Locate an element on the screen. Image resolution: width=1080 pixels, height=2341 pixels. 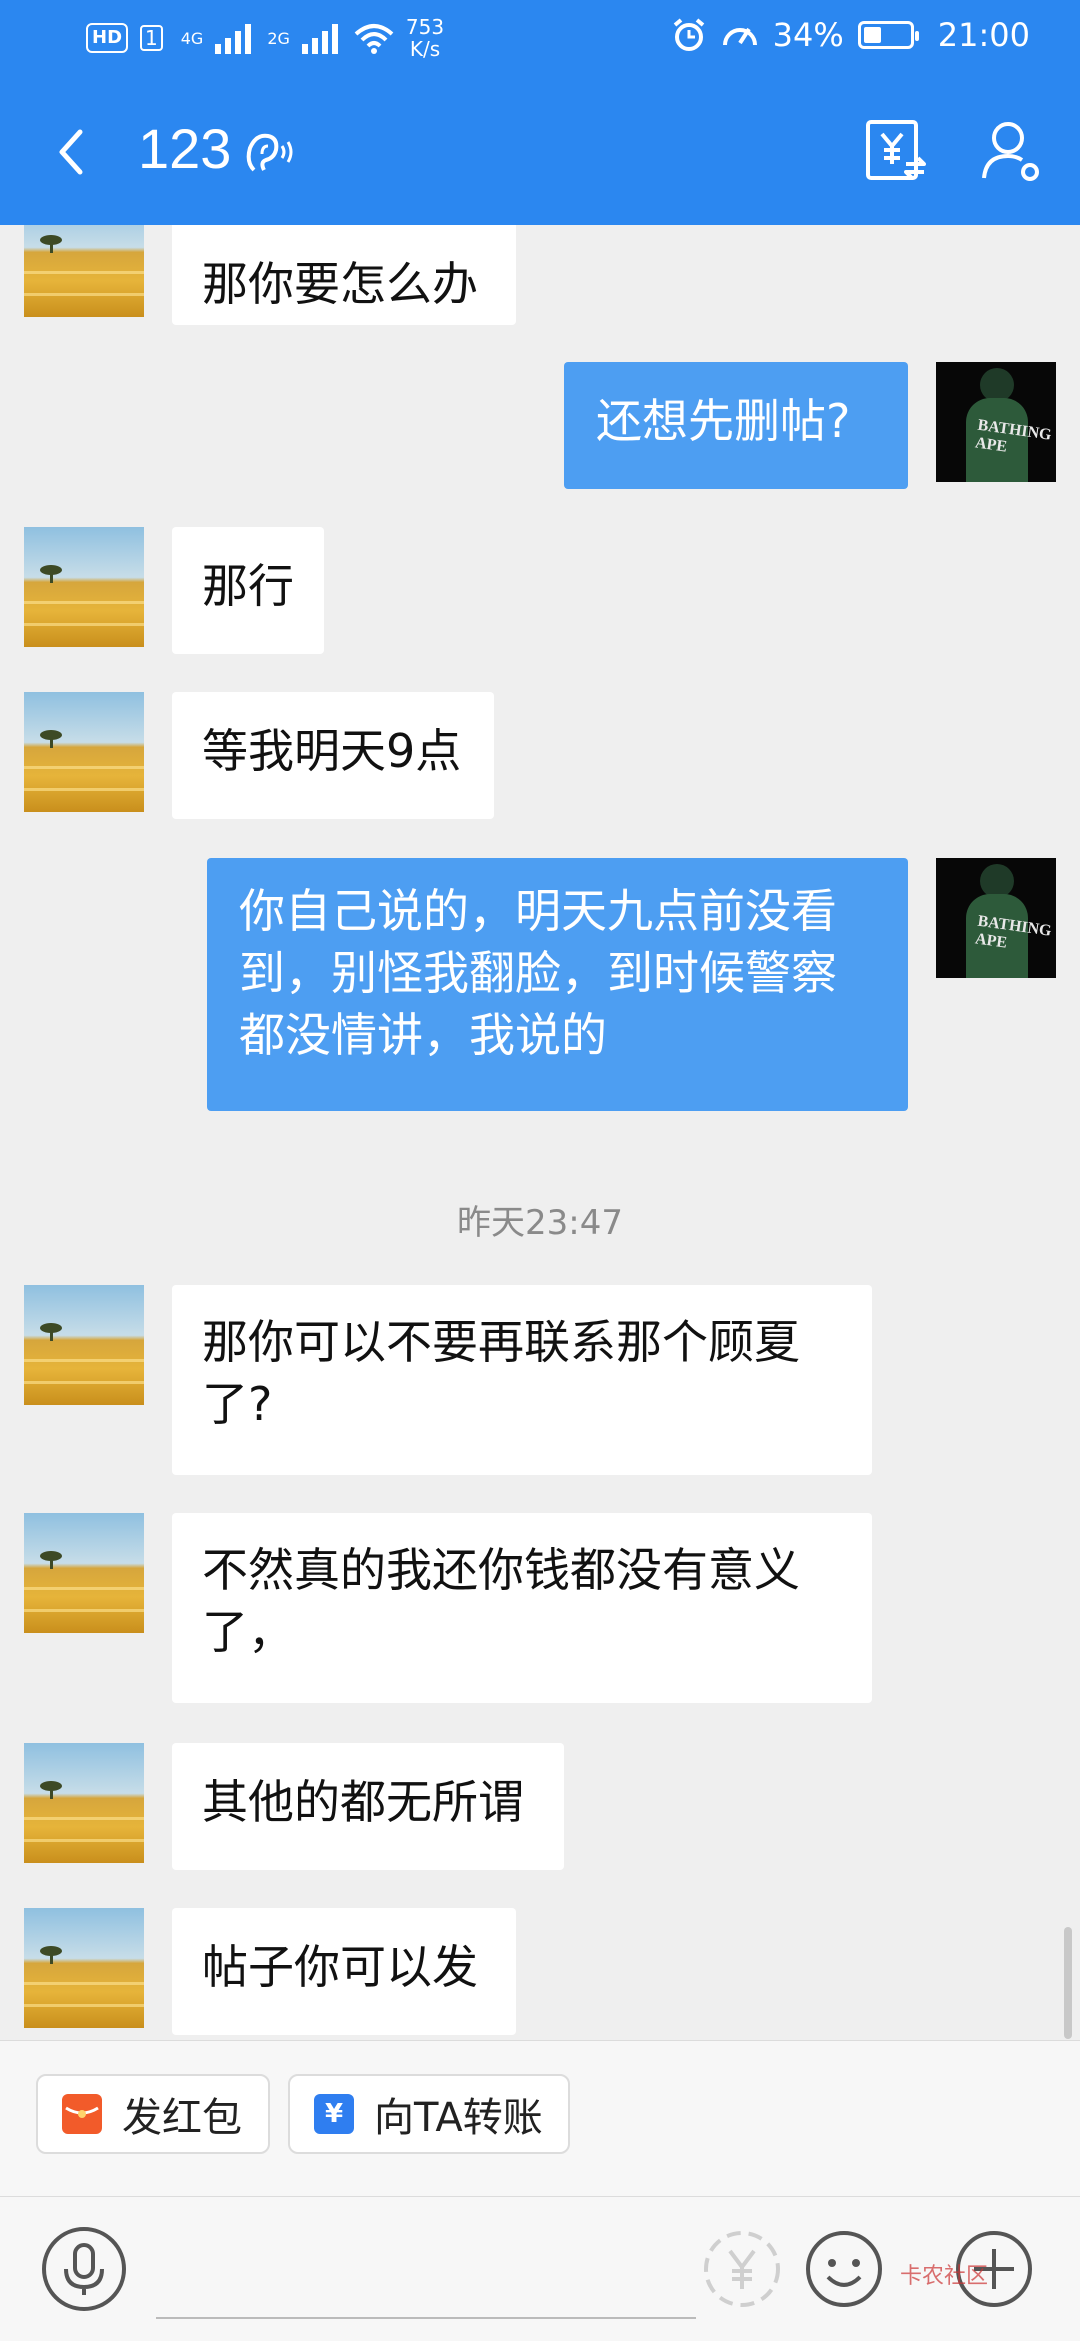
message-bubble-right: 还想先删帖? is located at coordinates (736, 425).